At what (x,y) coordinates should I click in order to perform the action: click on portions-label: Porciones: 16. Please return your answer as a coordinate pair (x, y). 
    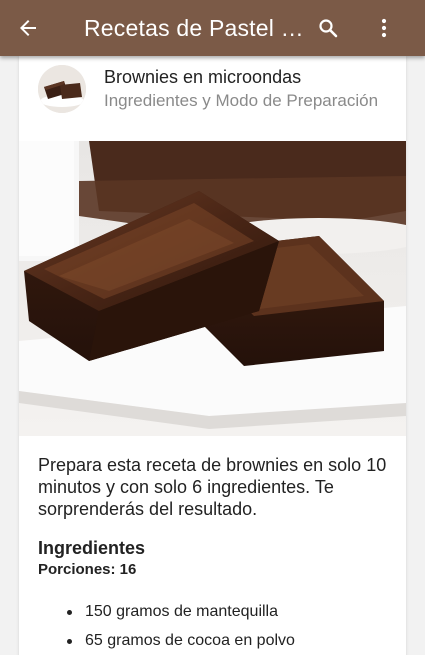
    Looking at the image, I should click on (87, 569).